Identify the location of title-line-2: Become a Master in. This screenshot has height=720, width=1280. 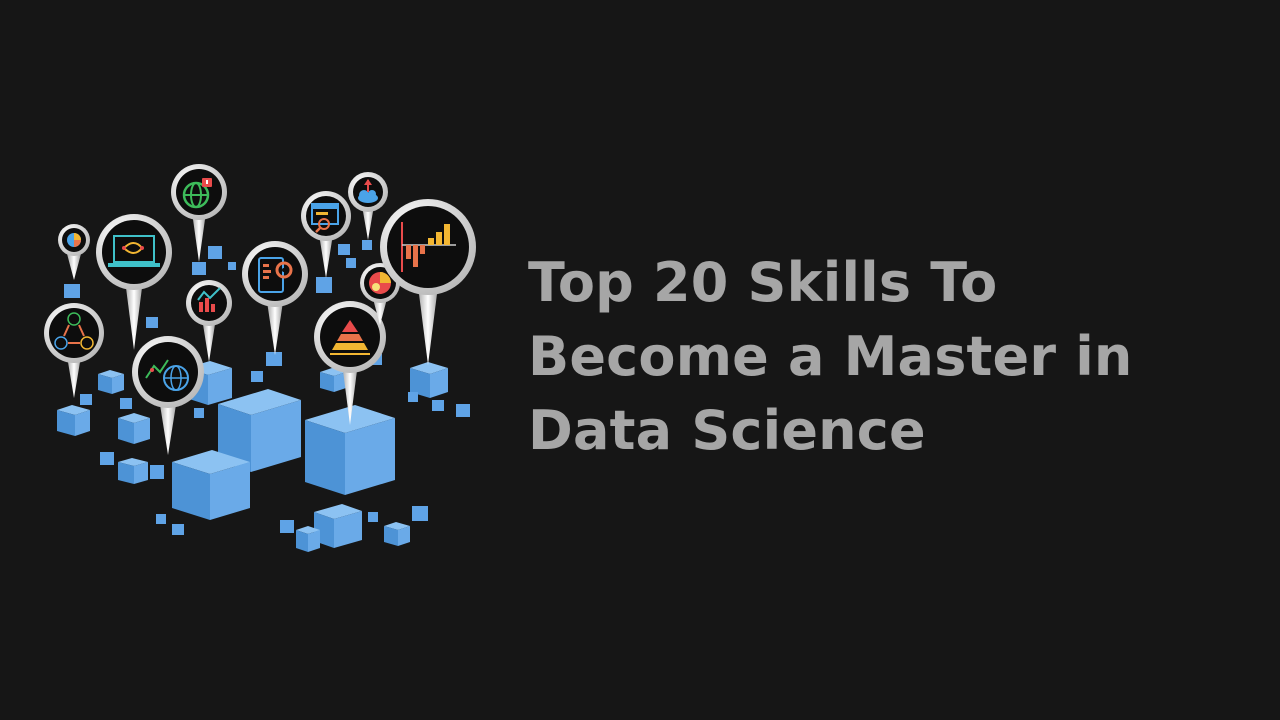
(830, 356).